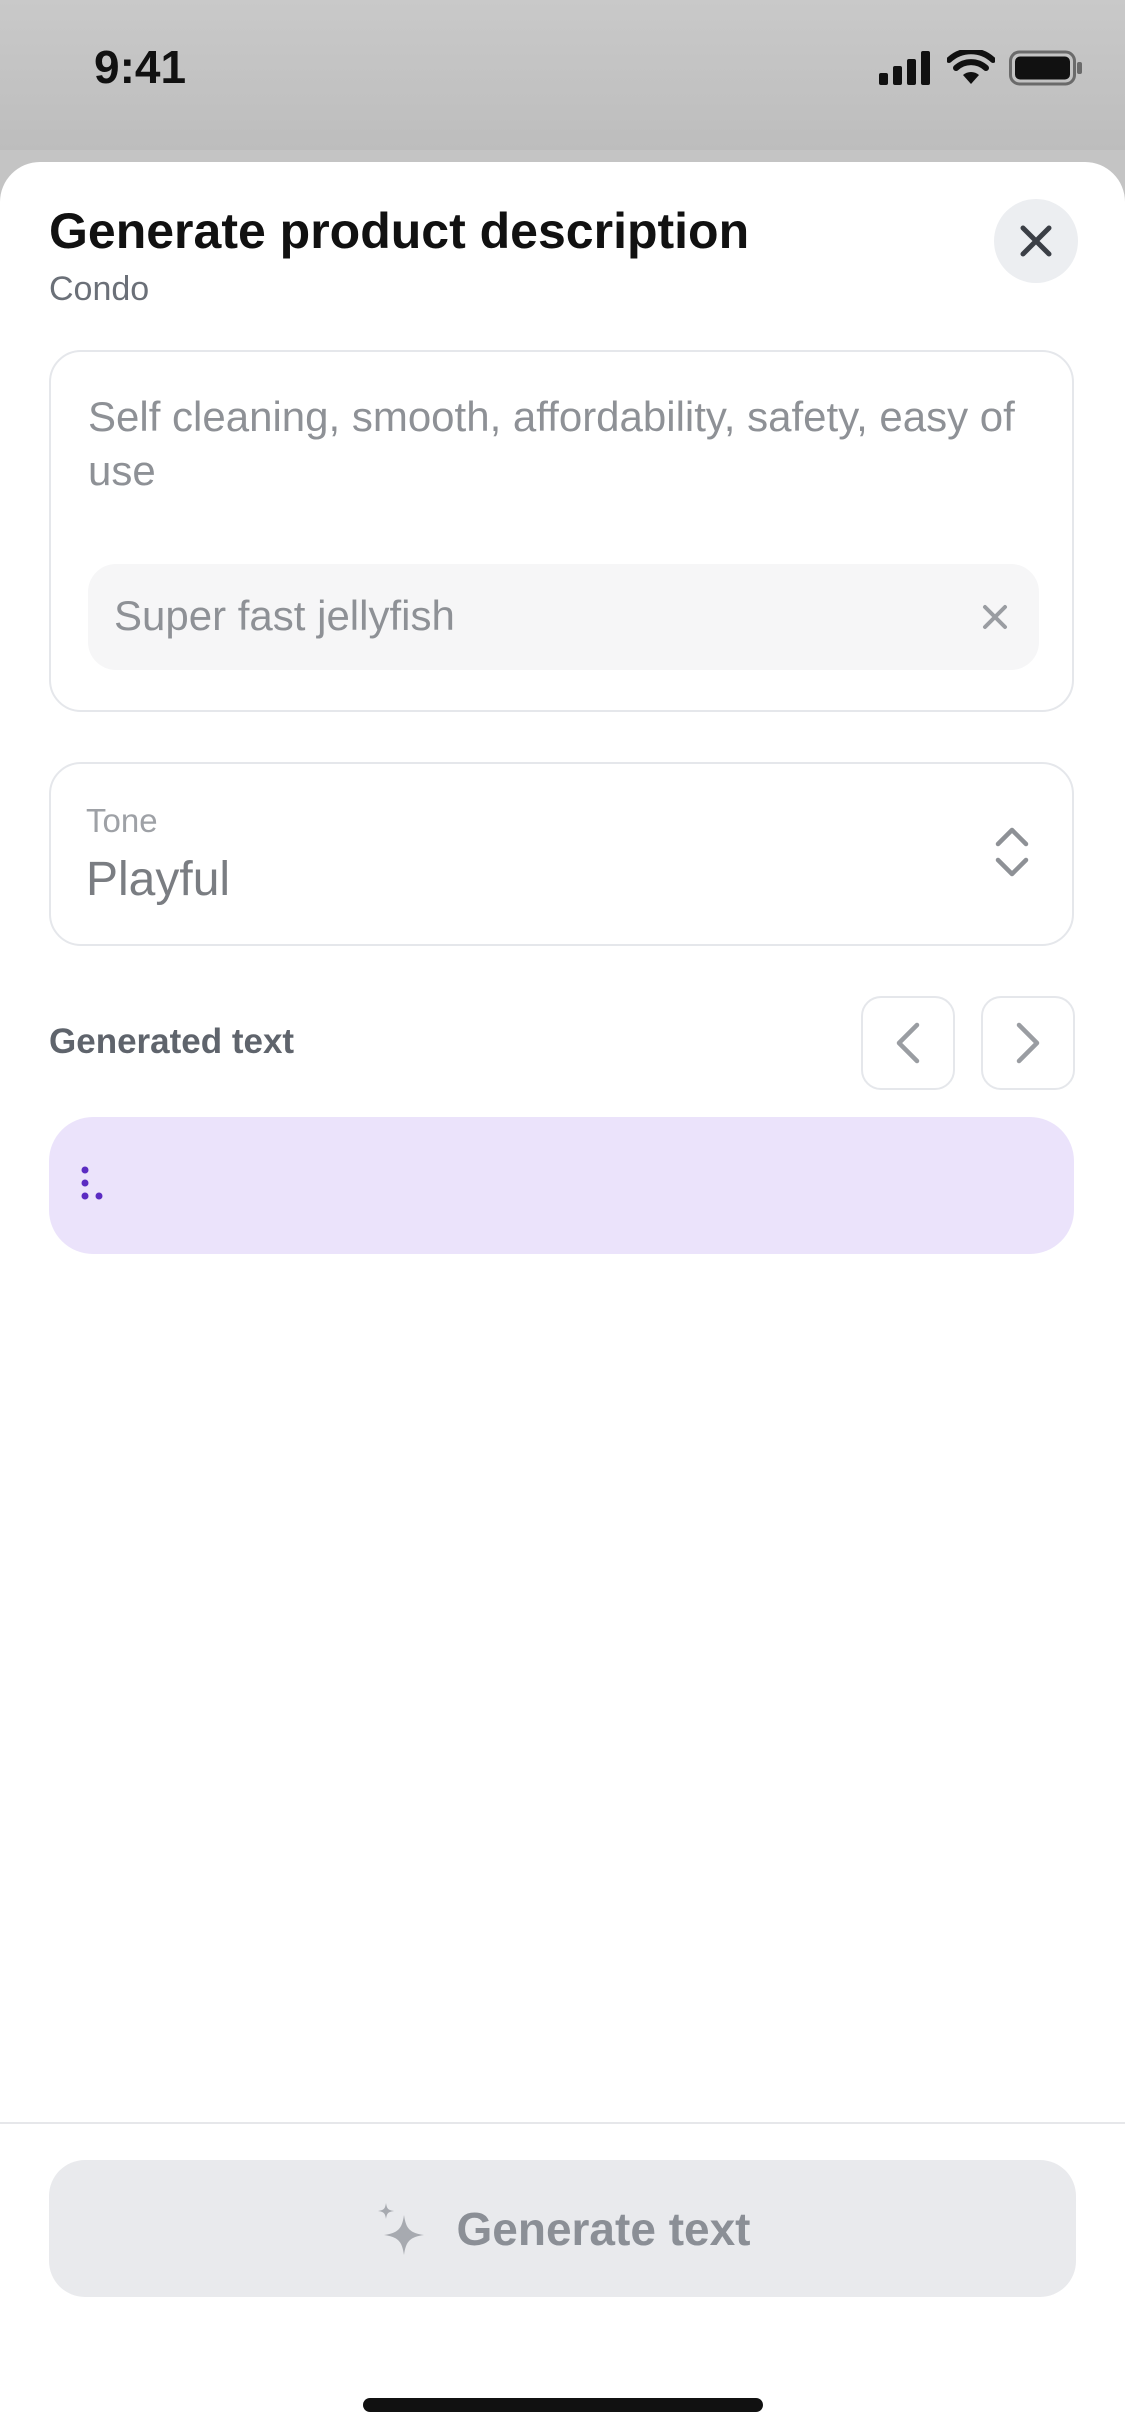 The width and height of the screenshot is (1125, 2436). I want to click on chevron-left-icon, so click(908, 1043).